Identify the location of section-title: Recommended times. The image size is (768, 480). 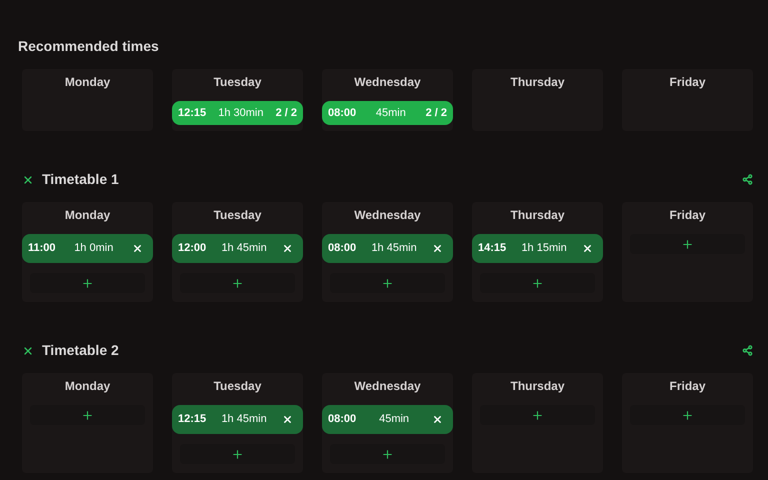
(89, 46).